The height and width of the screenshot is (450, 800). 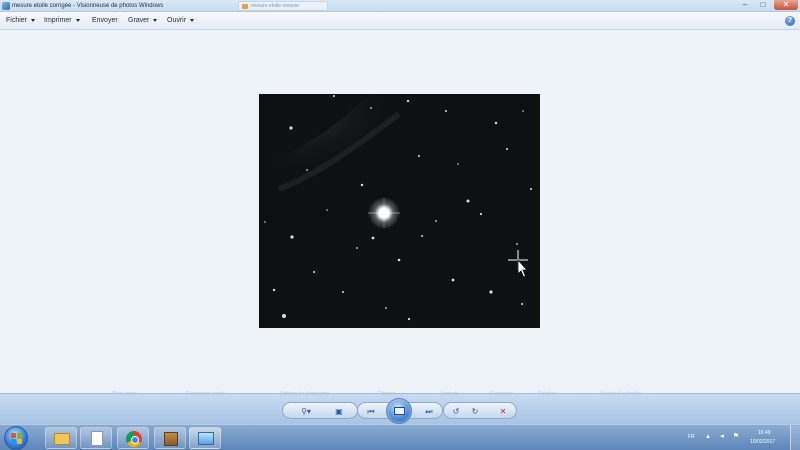 I want to click on windows-logo-icon, so click(x=17, y=439).